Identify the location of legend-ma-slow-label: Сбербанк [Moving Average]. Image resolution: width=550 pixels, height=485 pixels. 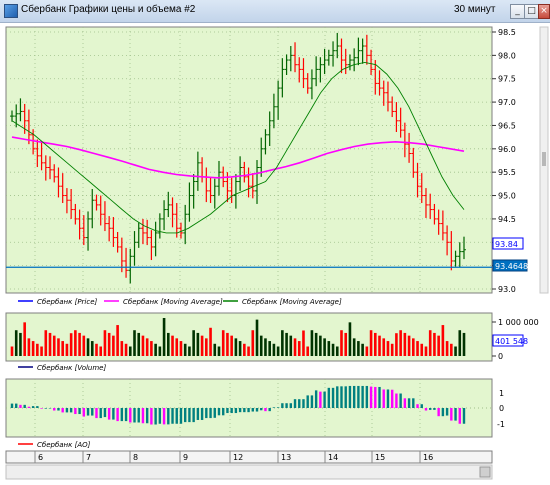
(173, 302).